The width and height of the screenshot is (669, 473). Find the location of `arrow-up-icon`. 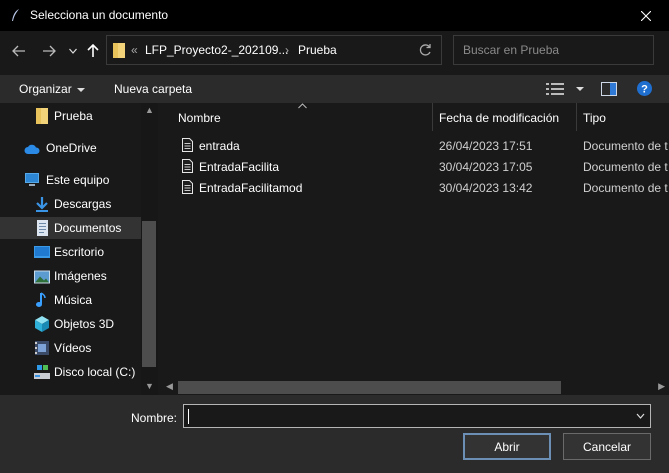

arrow-up-icon is located at coordinates (93, 50).